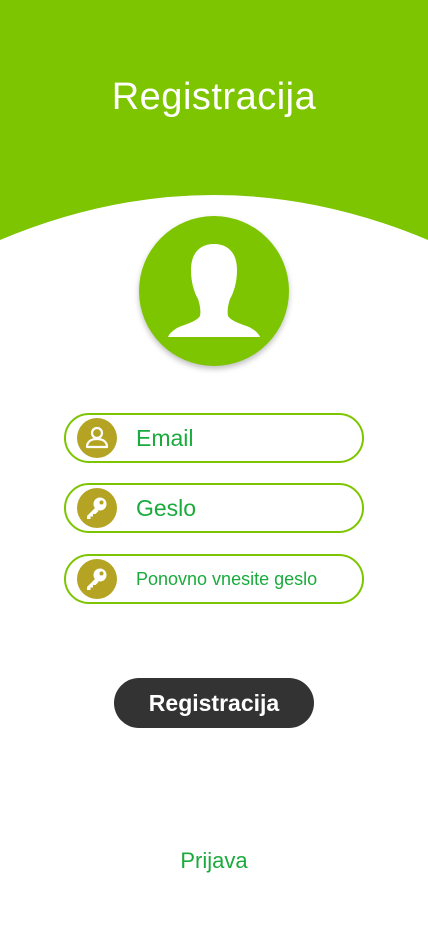 Image resolution: width=428 pixels, height=926 pixels. Describe the element at coordinates (214, 97) in the screenshot. I see `page-title: Registracija` at that location.